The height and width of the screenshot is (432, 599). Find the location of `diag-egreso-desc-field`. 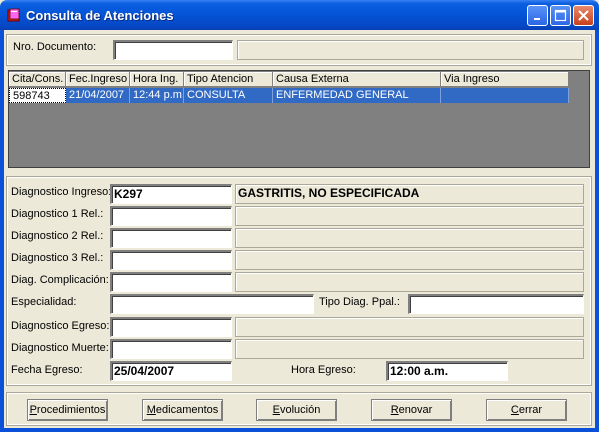

diag-egreso-desc-field is located at coordinates (409, 327).